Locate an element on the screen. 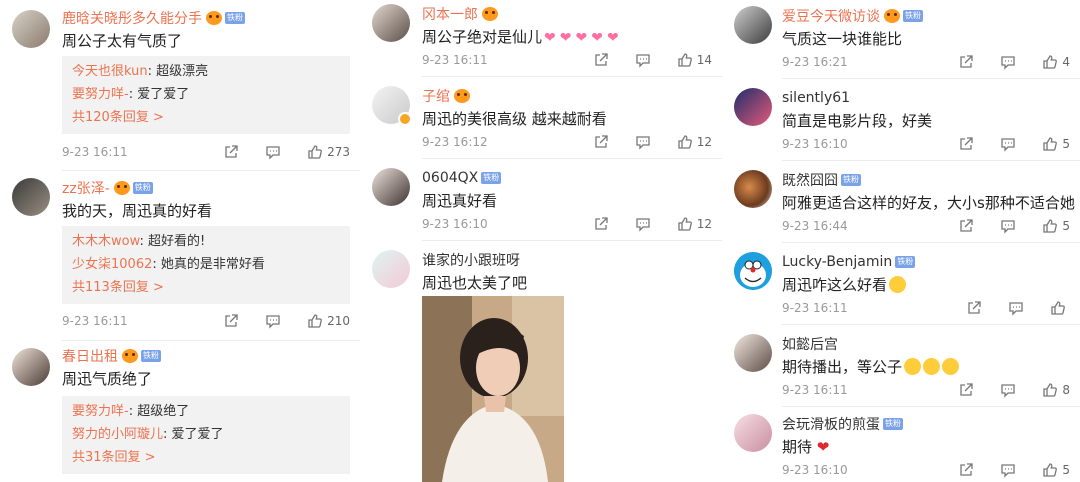  reply-item: 要努力咩-: 爱了爱了 is located at coordinates (206, 94).